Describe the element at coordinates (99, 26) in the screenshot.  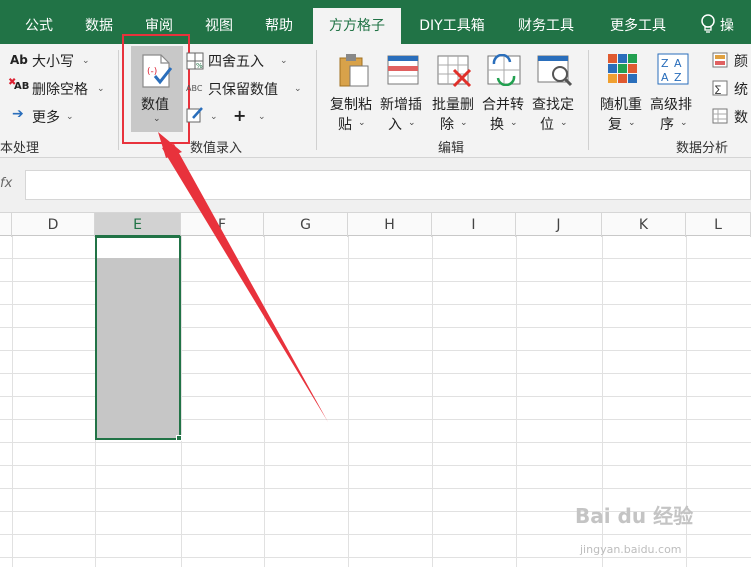
I see `tab-data: 数据` at that location.